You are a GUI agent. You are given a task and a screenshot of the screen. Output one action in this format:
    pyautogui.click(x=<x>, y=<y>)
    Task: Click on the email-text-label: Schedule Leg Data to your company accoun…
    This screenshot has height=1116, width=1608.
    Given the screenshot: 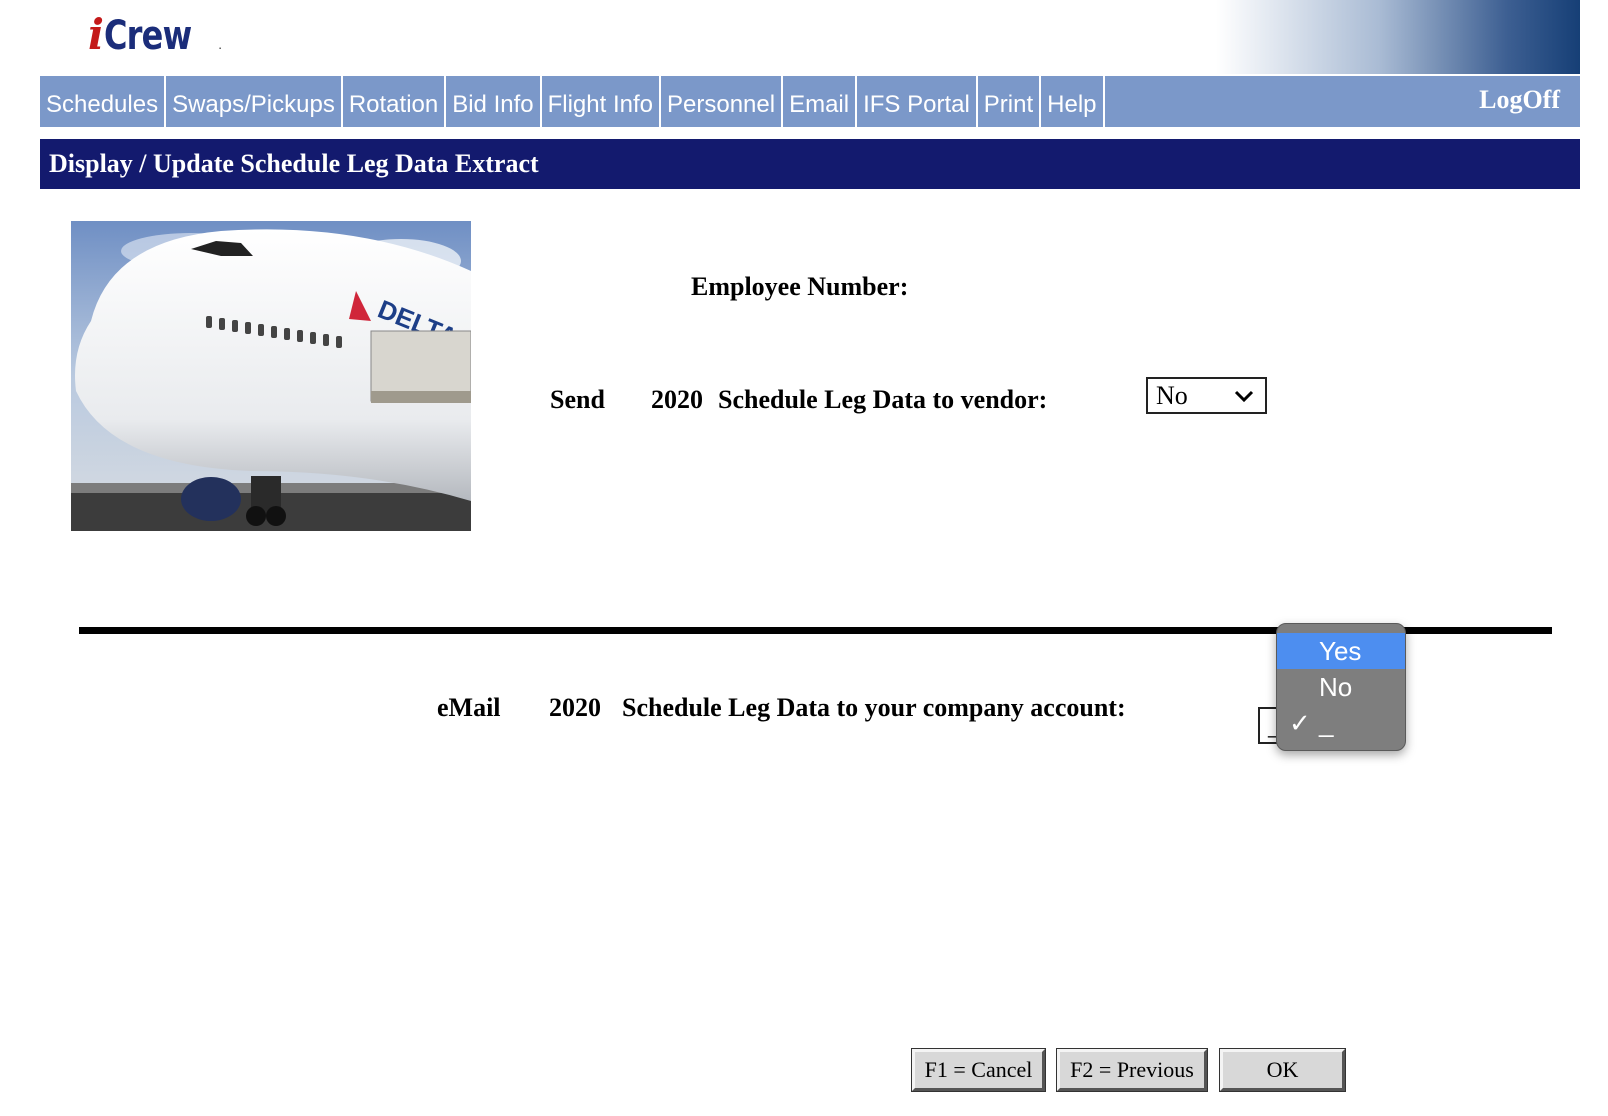 What is the action you would take?
    pyautogui.click(x=874, y=707)
    